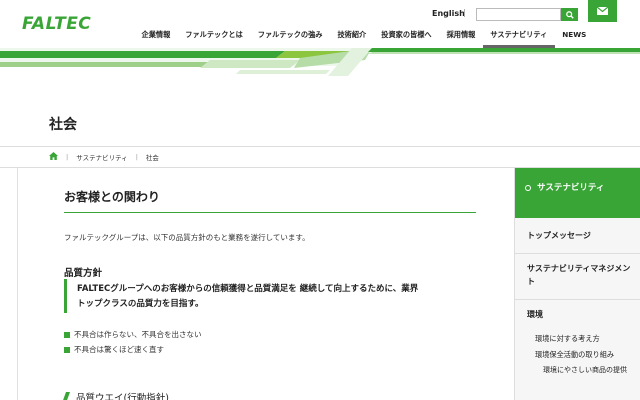 The image size is (640, 400). I want to click on section-divider, so click(270, 212).